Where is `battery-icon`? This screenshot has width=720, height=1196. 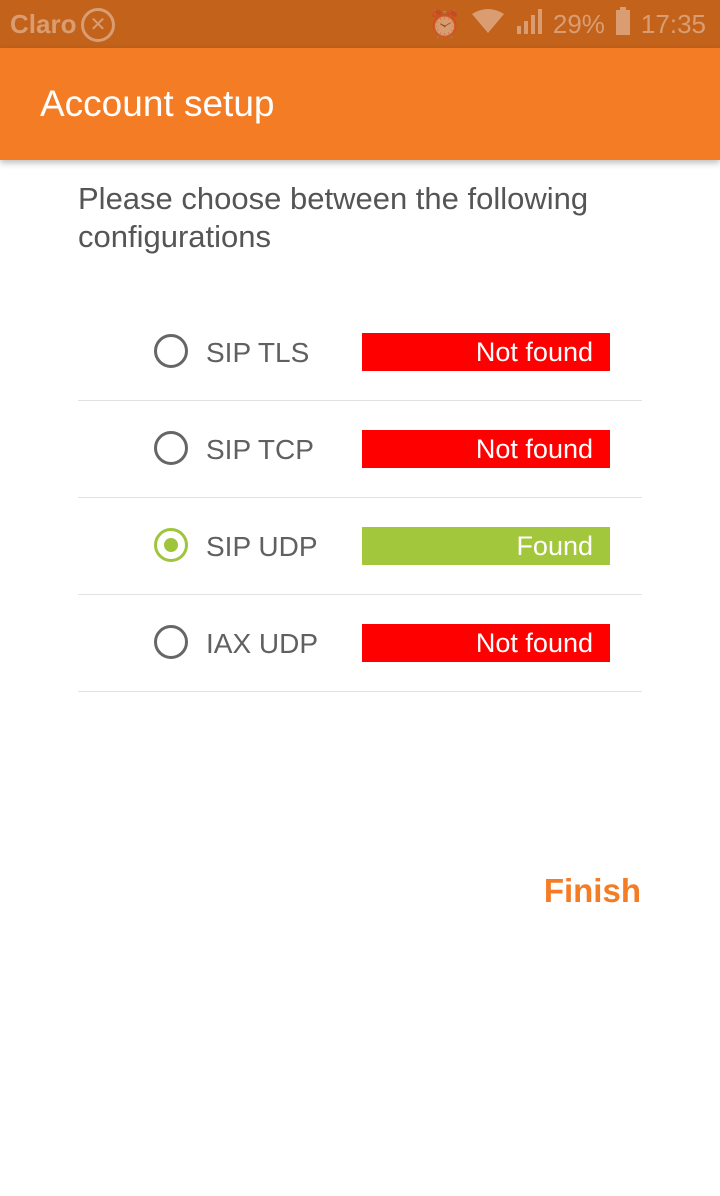
battery-icon is located at coordinates (623, 24).